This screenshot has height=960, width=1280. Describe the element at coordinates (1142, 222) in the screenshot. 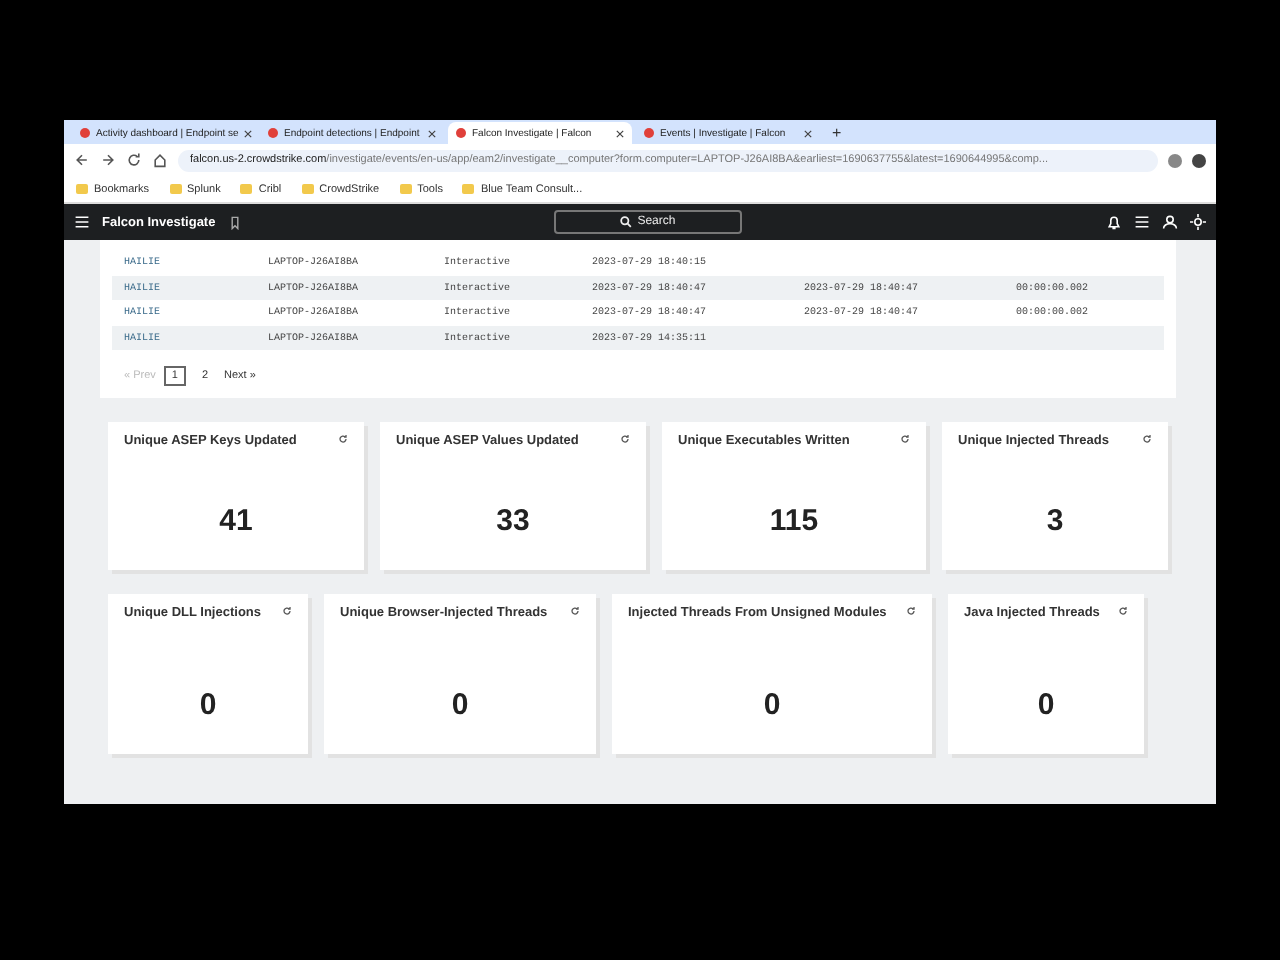

I see `list-icon` at that location.